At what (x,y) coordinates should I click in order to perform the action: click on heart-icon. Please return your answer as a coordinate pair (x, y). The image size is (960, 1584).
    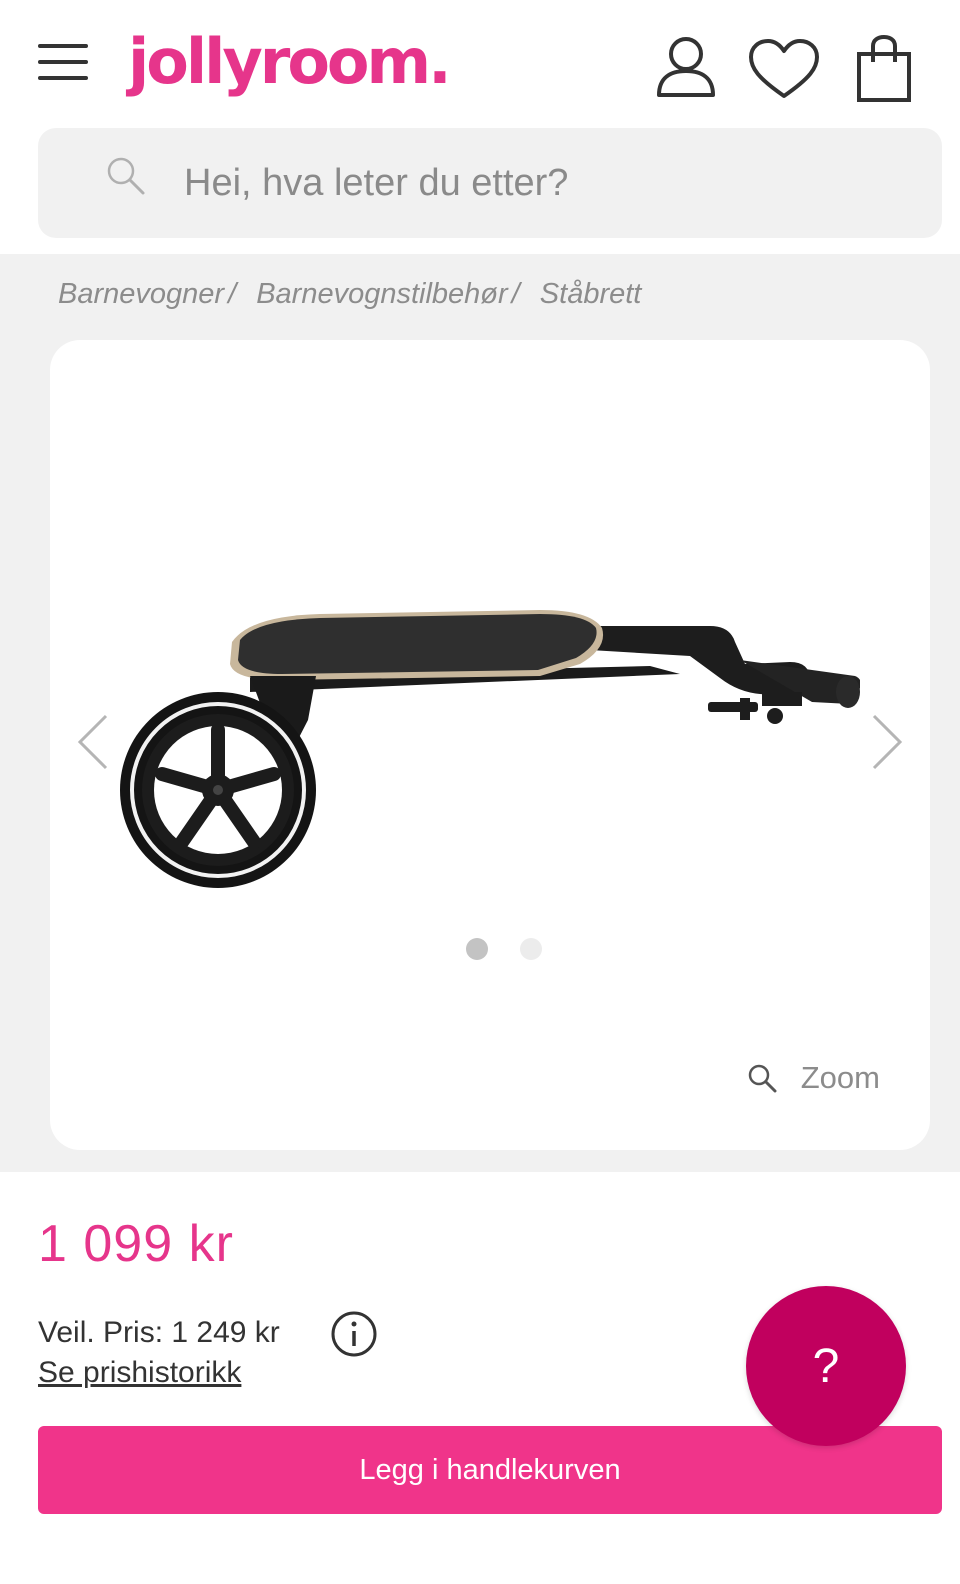
    Looking at the image, I should click on (784, 68).